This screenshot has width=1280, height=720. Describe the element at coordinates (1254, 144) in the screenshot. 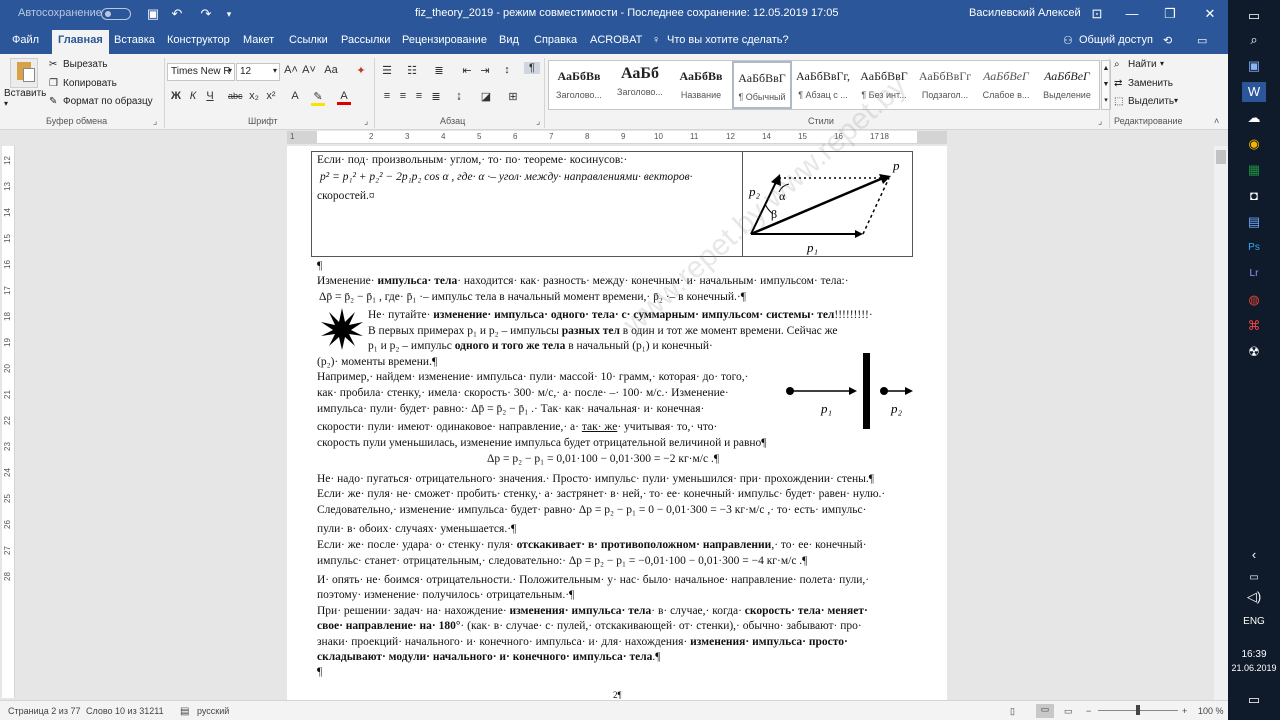

I see `chrome-icon: ◉` at that location.